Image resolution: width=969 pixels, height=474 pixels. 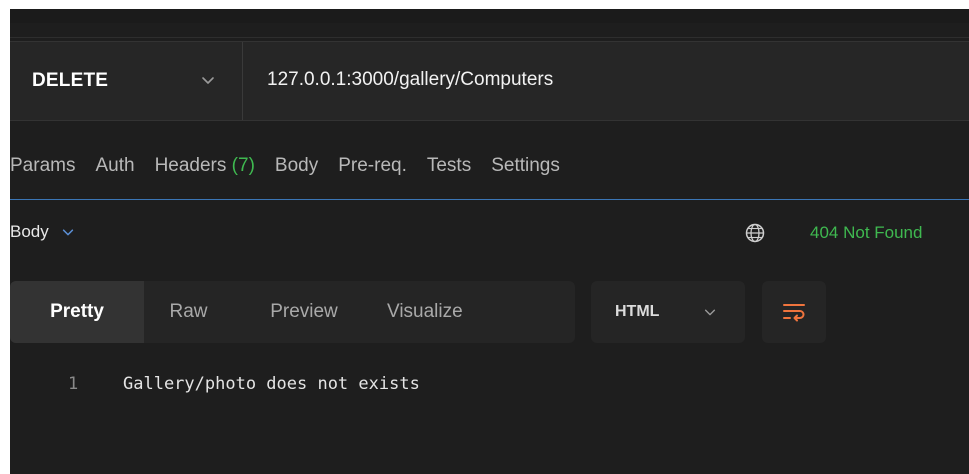 I want to click on method-select: DELETE, so click(x=126, y=81).